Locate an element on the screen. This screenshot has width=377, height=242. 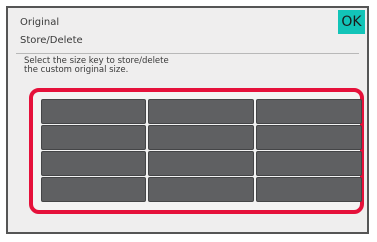
ok-button: OK is located at coordinates (351, 22).